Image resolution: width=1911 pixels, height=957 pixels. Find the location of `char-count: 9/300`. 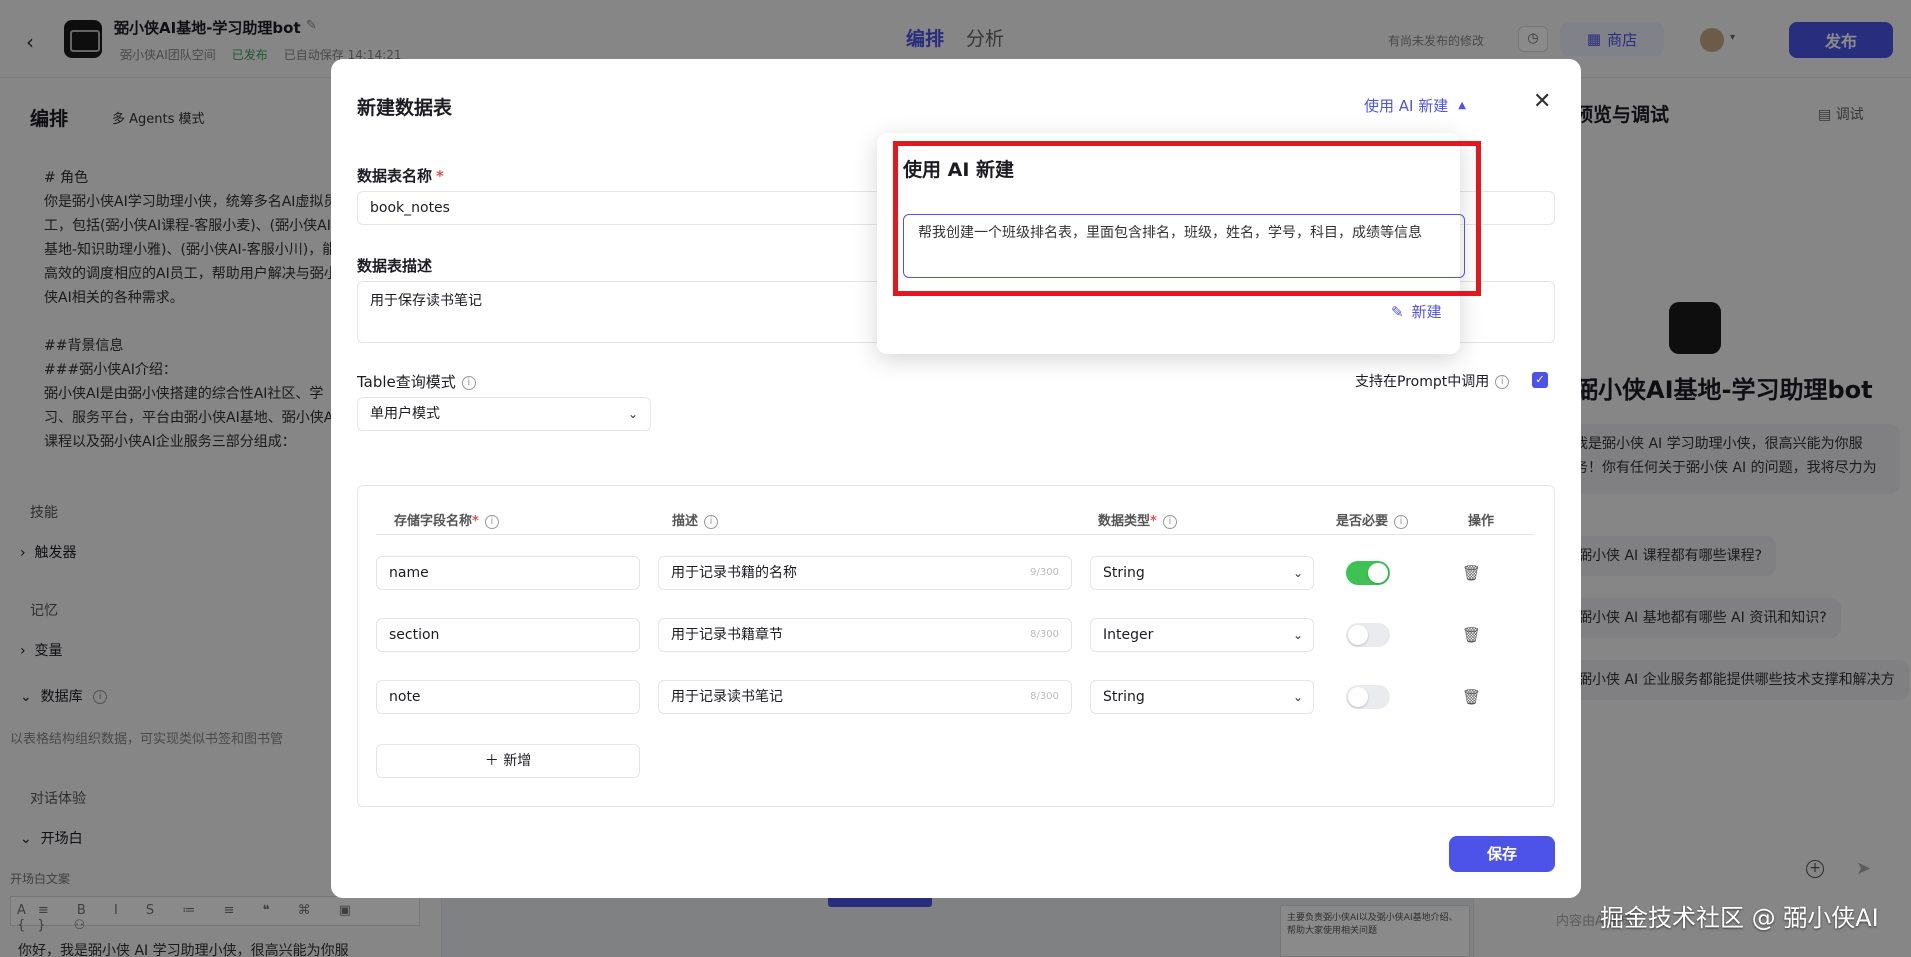

char-count: 9/300 is located at coordinates (1044, 572).